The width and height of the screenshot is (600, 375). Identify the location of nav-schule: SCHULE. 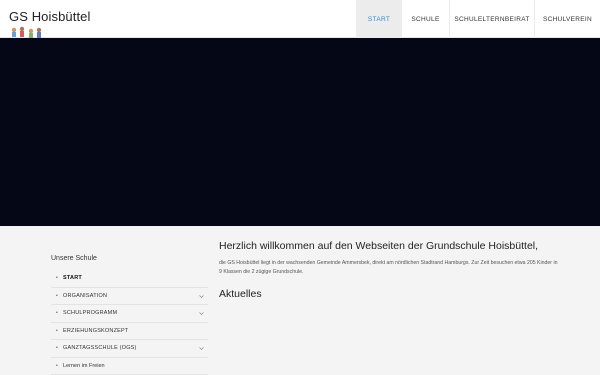
(425, 19).